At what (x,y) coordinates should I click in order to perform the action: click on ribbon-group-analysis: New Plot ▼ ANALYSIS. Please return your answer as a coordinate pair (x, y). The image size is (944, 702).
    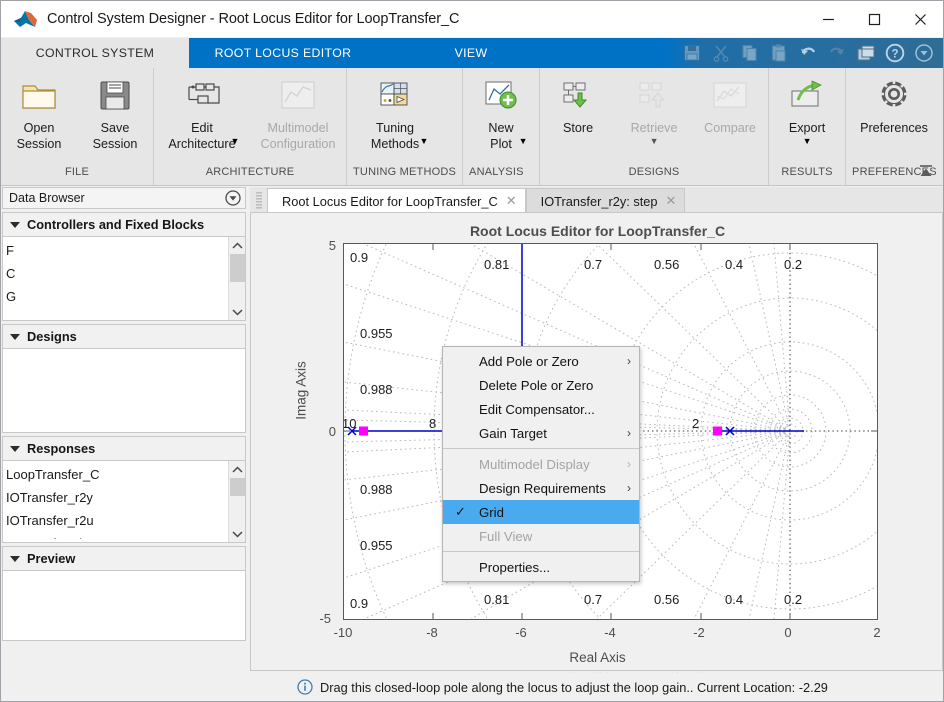
    Looking at the image, I should click on (500, 126).